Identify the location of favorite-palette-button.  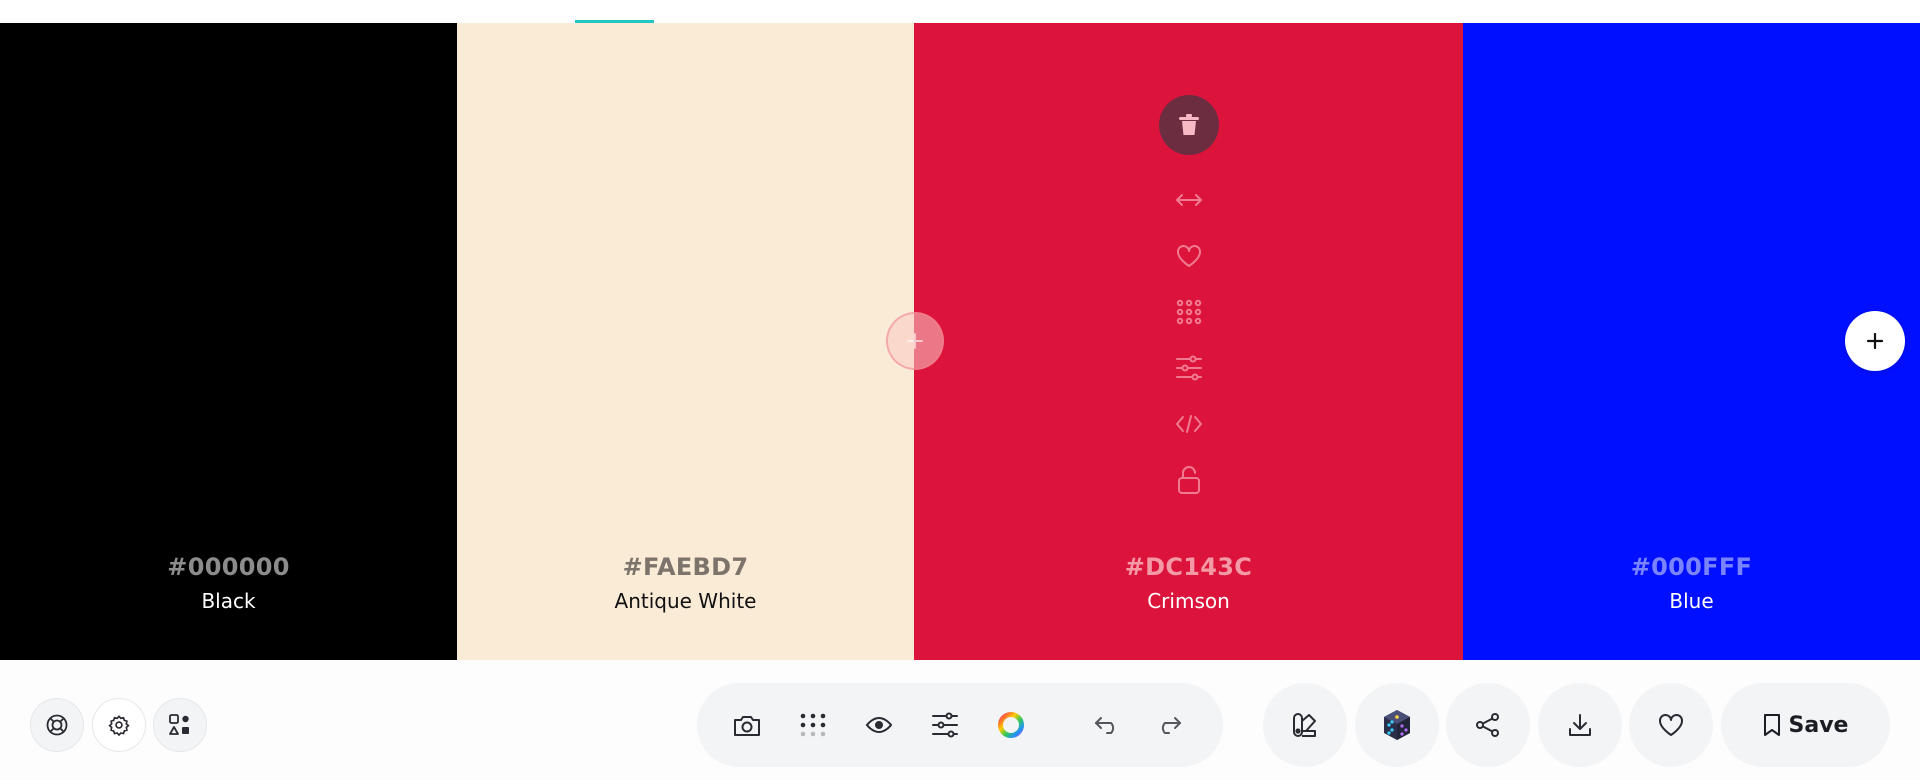
(1671, 725).